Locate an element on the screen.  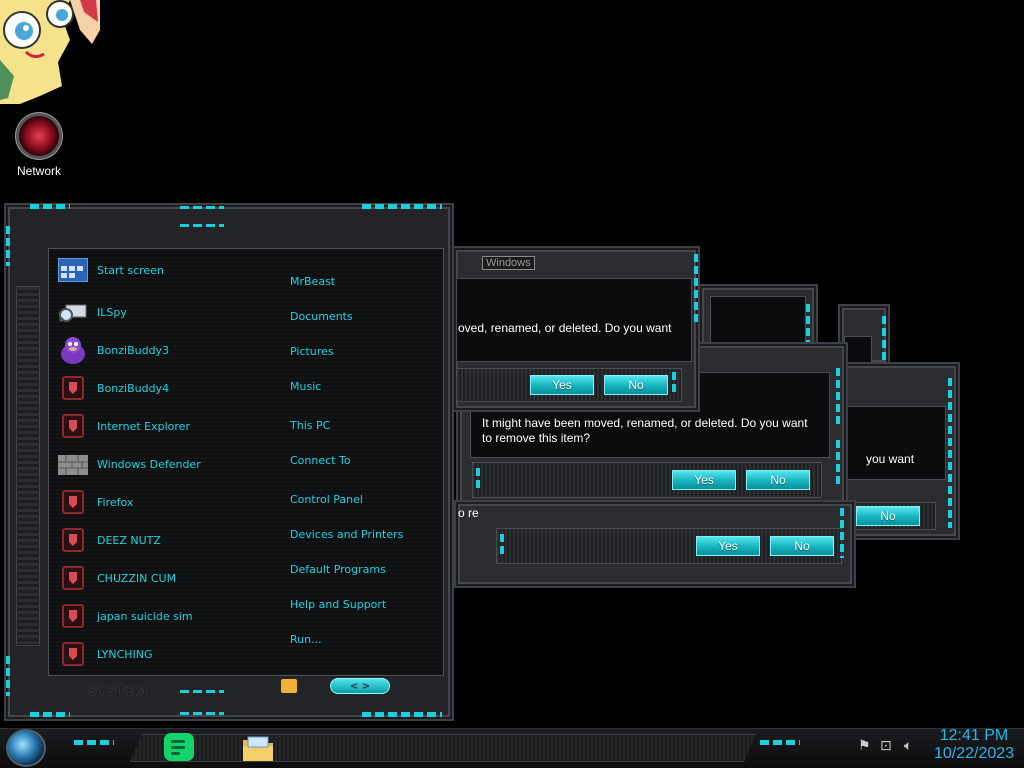
program-ilspy: ILSpy is located at coordinates (92, 312).